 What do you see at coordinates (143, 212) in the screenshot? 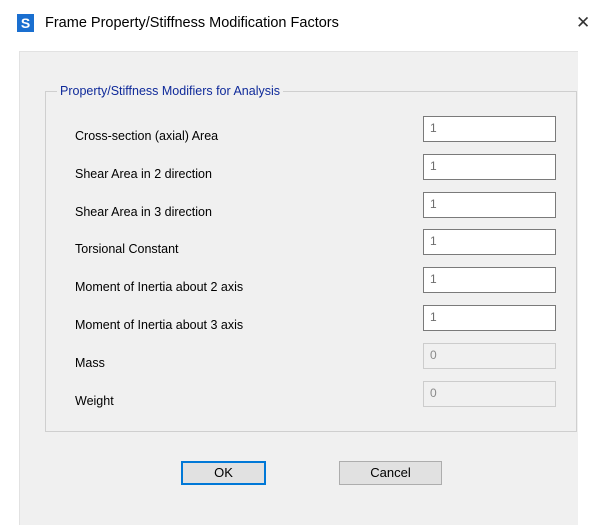
I see `label-shear-area-3: Shear Area in 3 direction` at bounding box center [143, 212].